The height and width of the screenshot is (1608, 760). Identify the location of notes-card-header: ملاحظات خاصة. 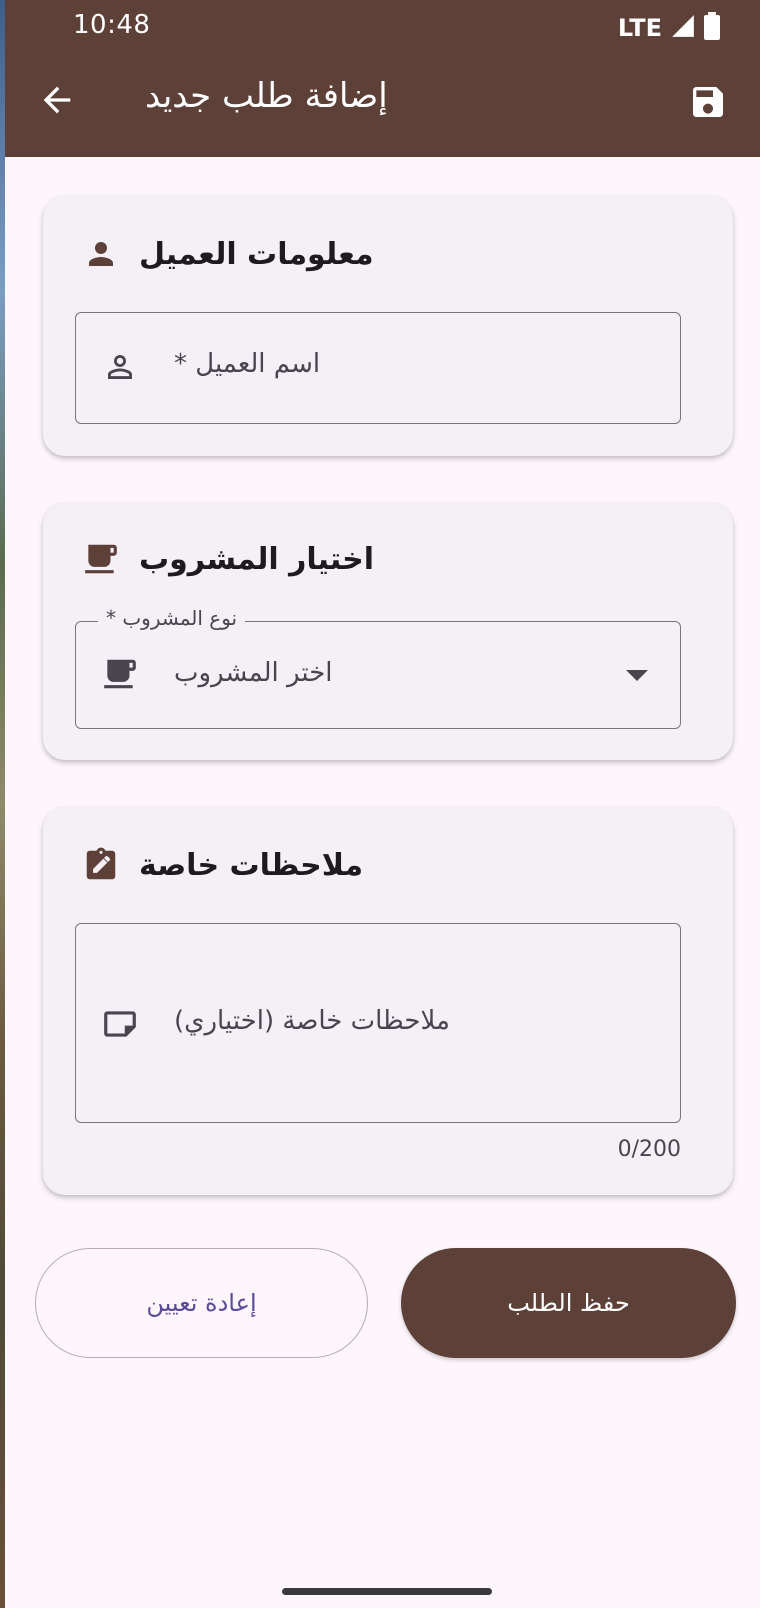
(388, 865).